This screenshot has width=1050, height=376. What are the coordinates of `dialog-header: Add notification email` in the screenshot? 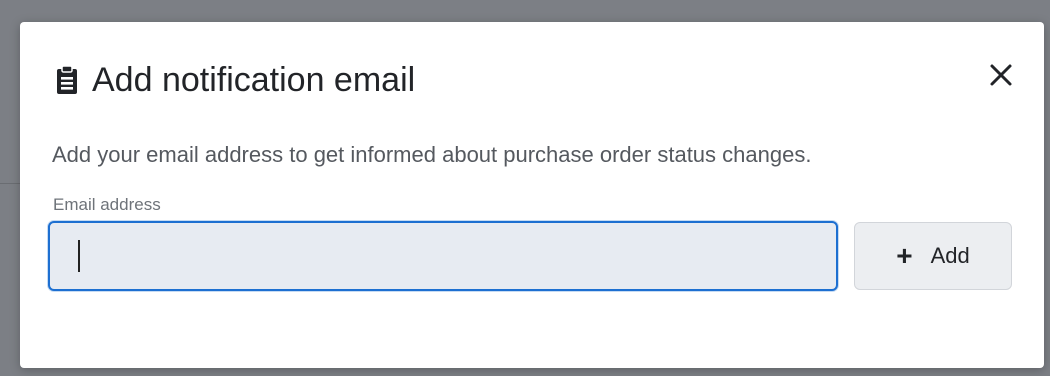 It's located at (235, 80).